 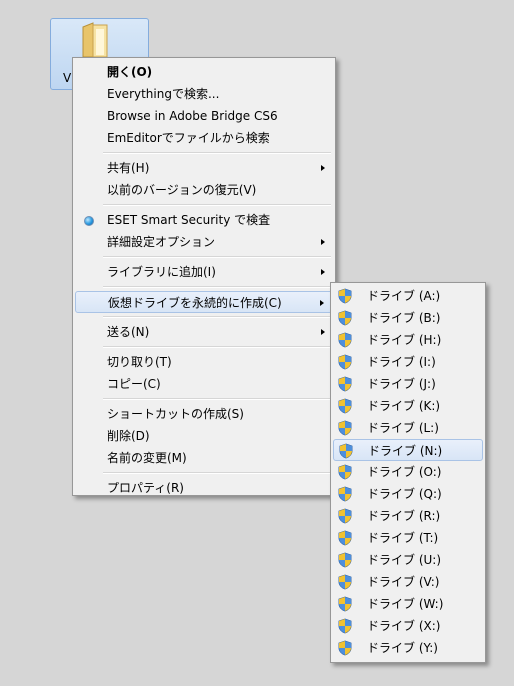 I want to click on radio-icon, so click(x=89, y=221).